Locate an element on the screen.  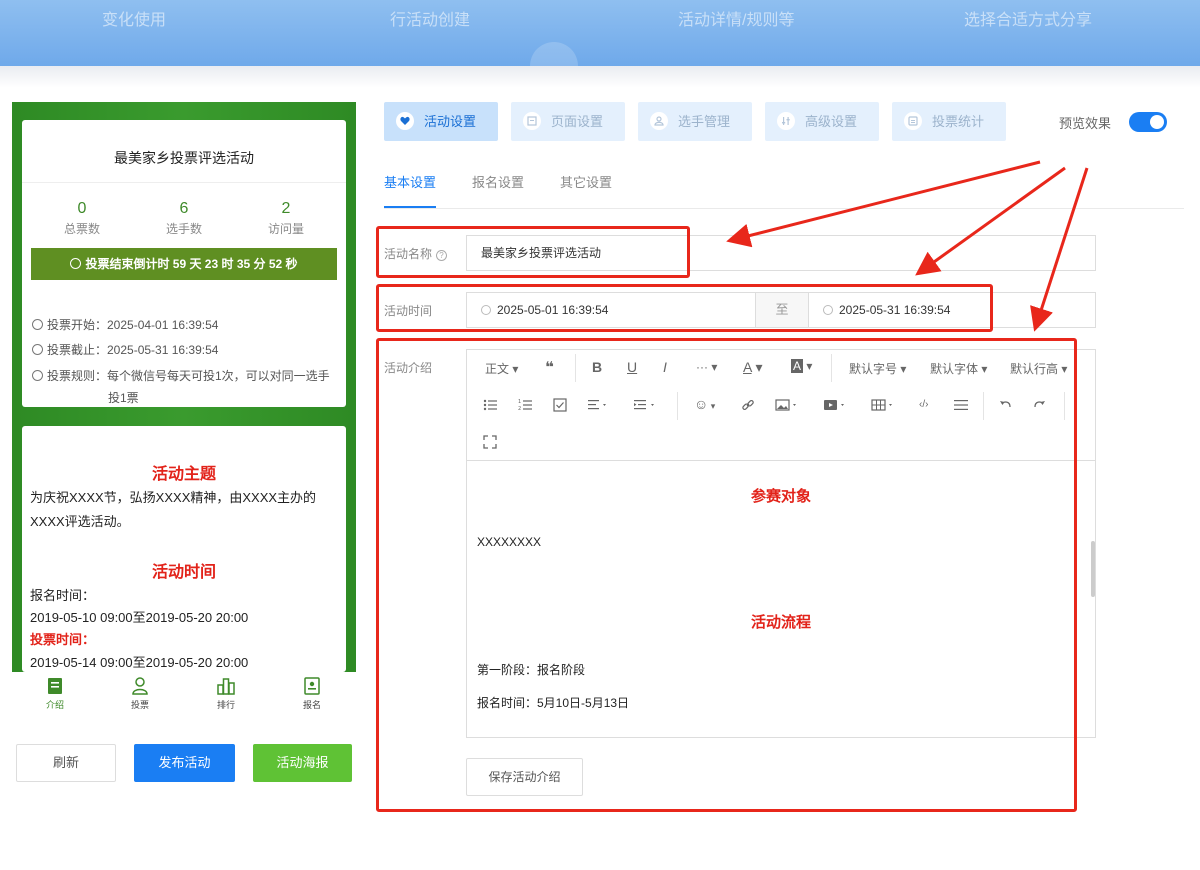
user-icon is located at coordinates (140, 686).